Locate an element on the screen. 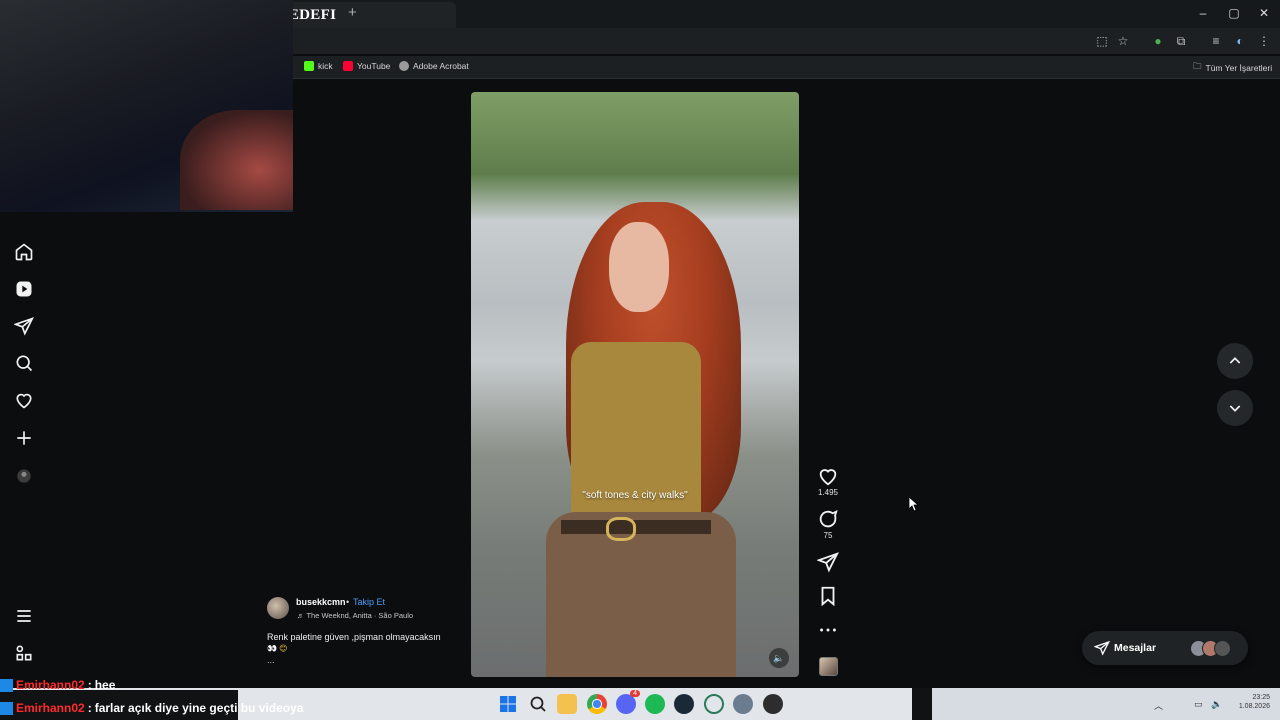 The image size is (1280, 720). reel-overlay-text: "soft tones & city walks" is located at coordinates (635, 495).